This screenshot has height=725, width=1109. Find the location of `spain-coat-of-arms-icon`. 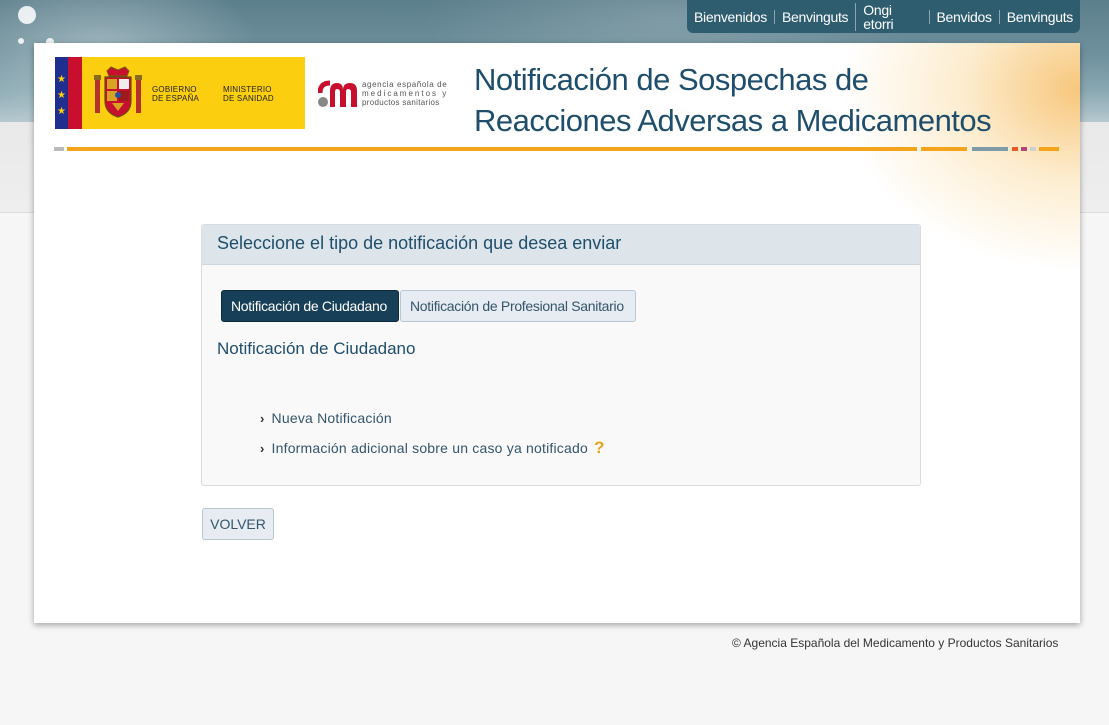

spain-coat-of-arms-icon is located at coordinates (118, 92).